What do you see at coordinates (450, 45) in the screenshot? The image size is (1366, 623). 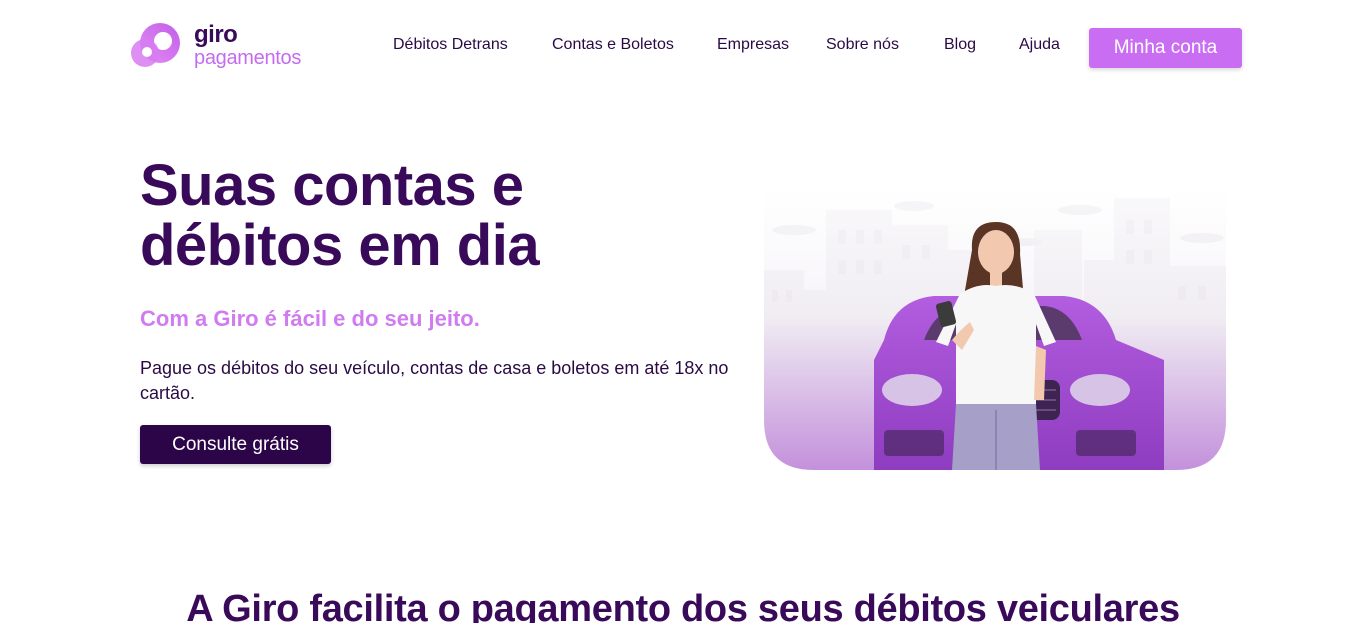 I see `nav-debitos-detrans: Débitos Detrans` at bounding box center [450, 45].